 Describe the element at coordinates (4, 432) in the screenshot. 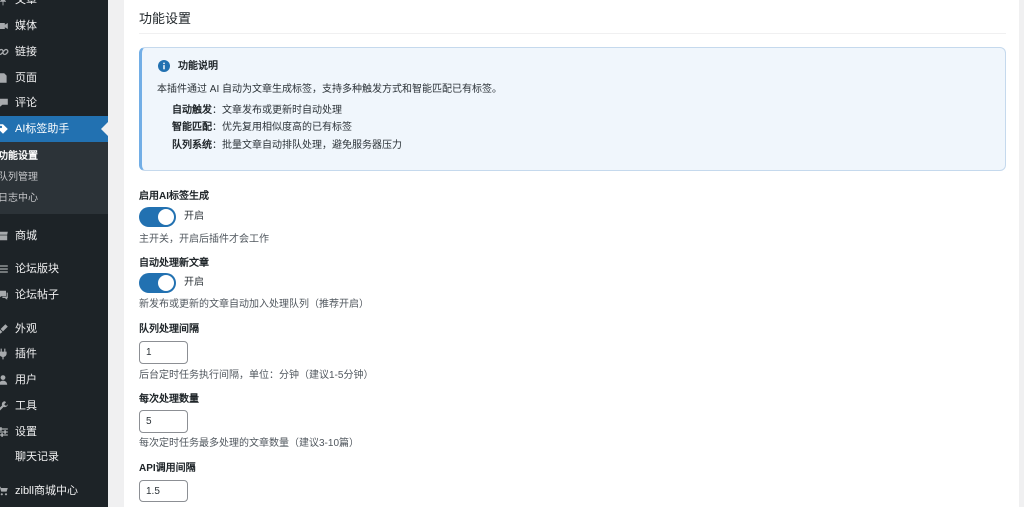

I see `settings-icon` at that location.